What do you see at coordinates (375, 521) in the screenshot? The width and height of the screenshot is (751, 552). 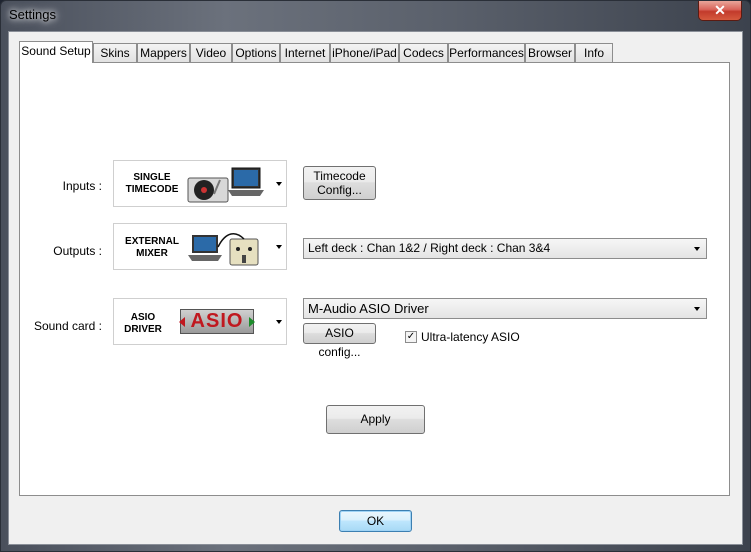 I see `ok-button: OK` at bounding box center [375, 521].